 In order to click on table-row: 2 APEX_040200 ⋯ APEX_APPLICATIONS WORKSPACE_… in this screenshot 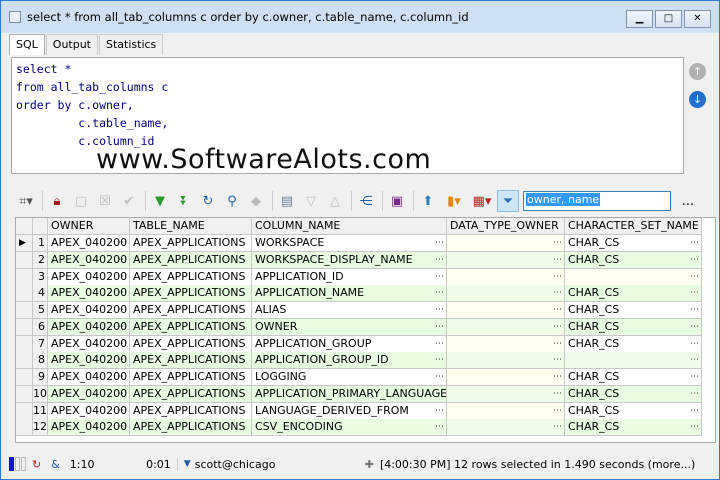, I will do `click(365, 260)`.